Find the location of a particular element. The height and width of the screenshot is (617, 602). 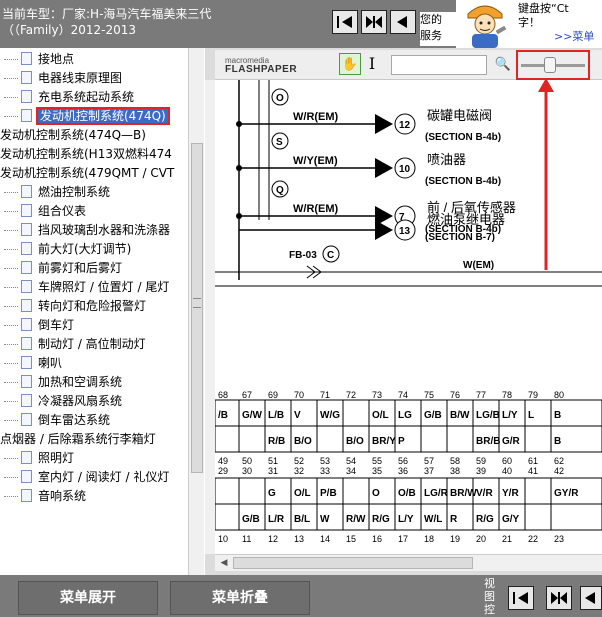

tree-item: 加热和空调系统 is located at coordinates (61, 382).